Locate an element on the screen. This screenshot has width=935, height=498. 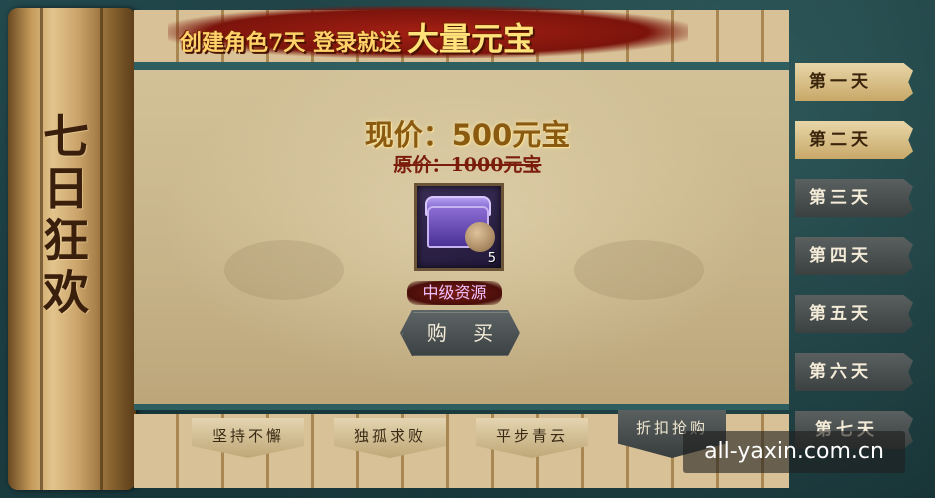
watermark: all-yaxin.com.cn is located at coordinates (794, 452).